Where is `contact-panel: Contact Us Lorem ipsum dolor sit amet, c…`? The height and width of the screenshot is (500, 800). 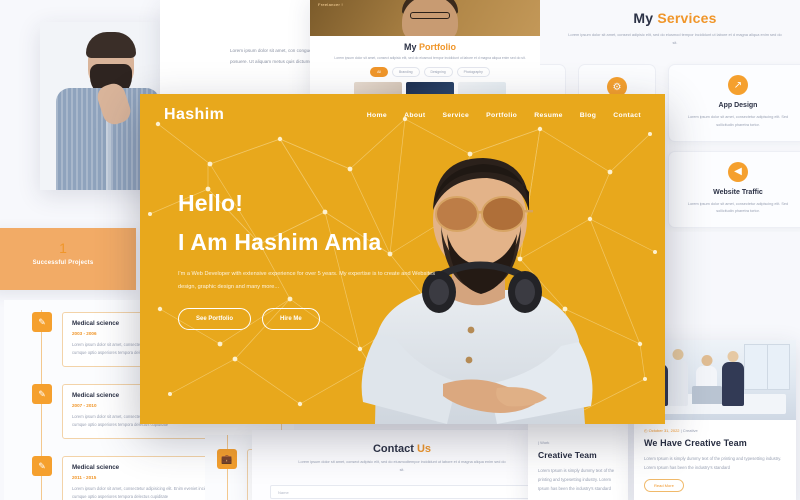 contact-panel: Contact Us Lorem ipsum dolor sit amet, c… is located at coordinates (402, 465).